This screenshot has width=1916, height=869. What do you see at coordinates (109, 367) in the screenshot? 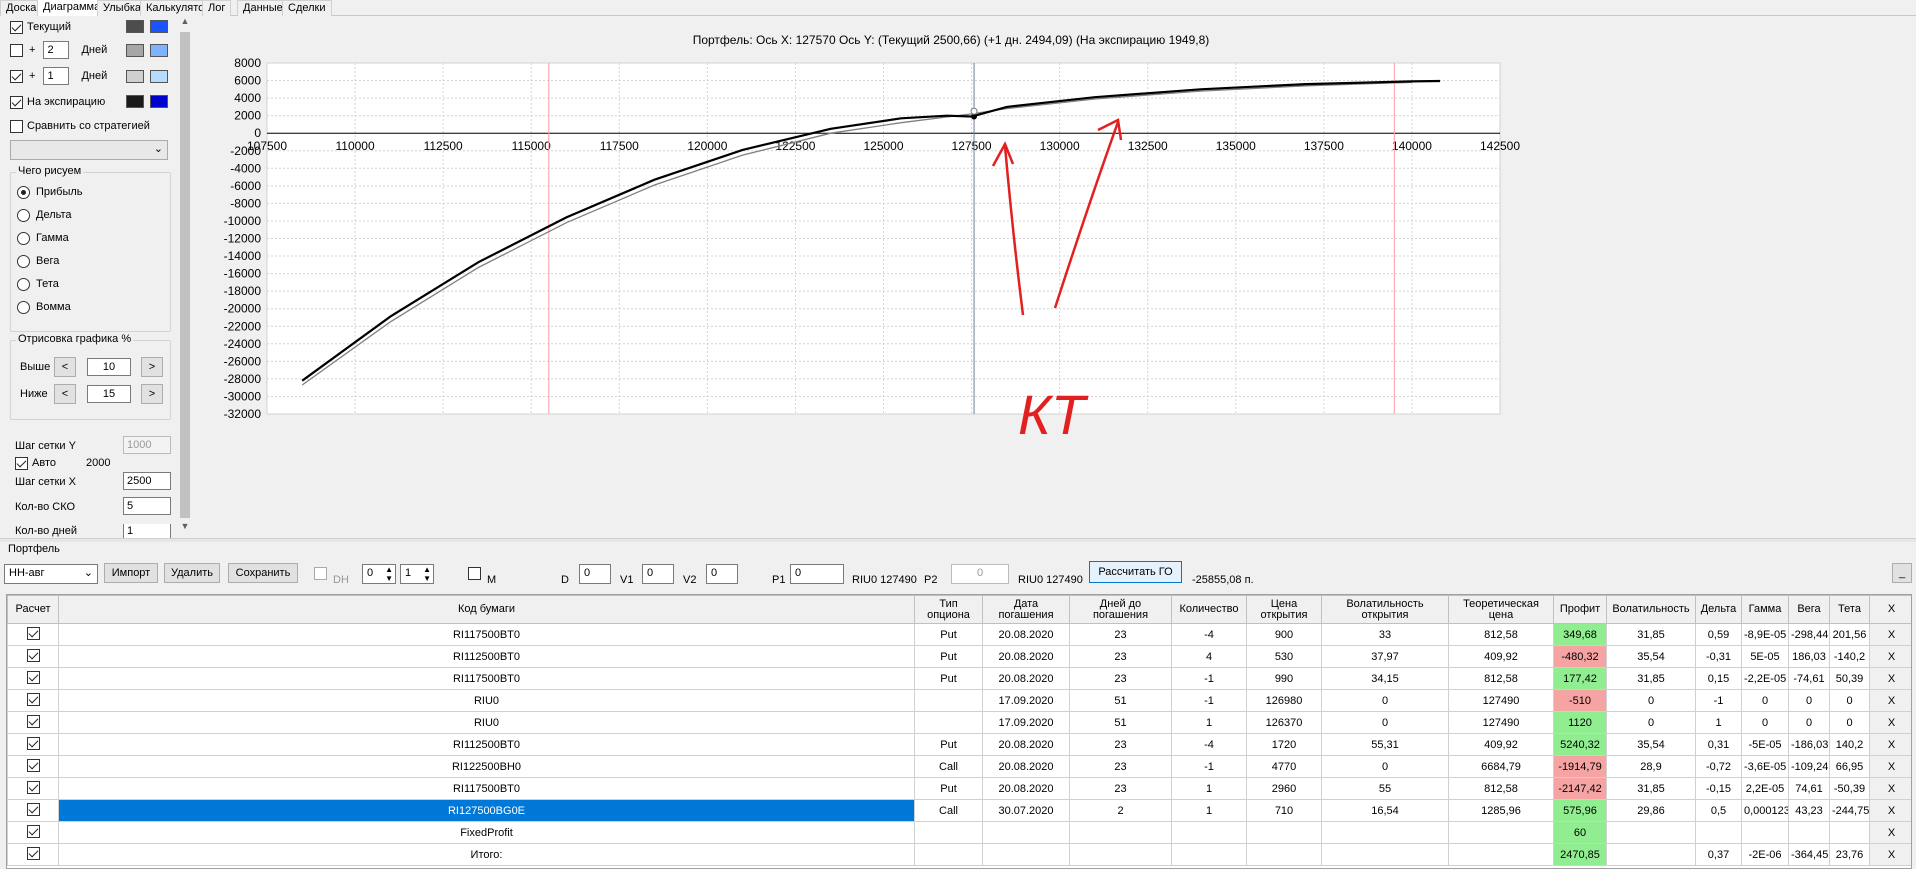
I see `above-input` at bounding box center [109, 367].